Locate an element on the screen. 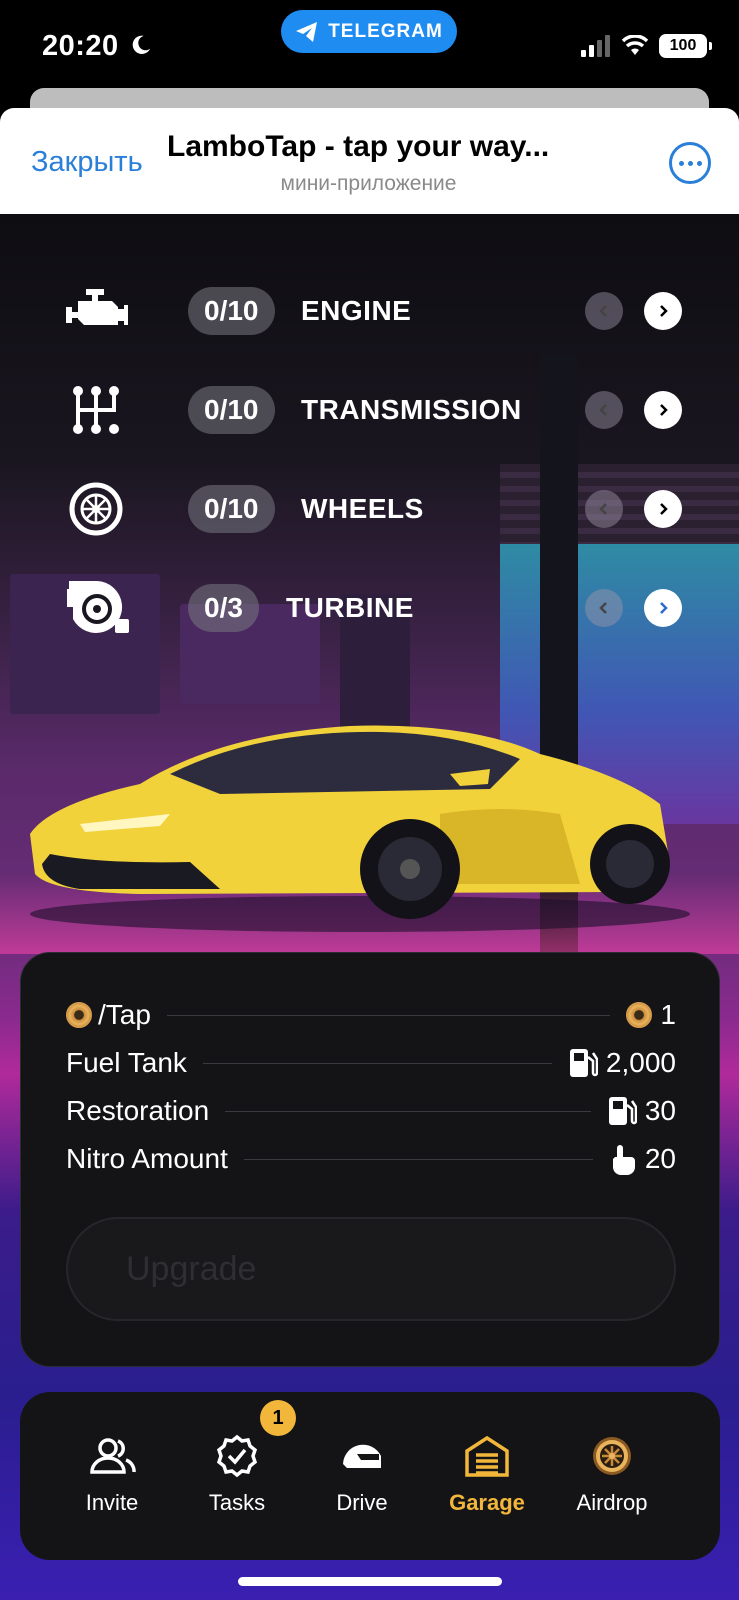  more-button is located at coordinates (690, 163).